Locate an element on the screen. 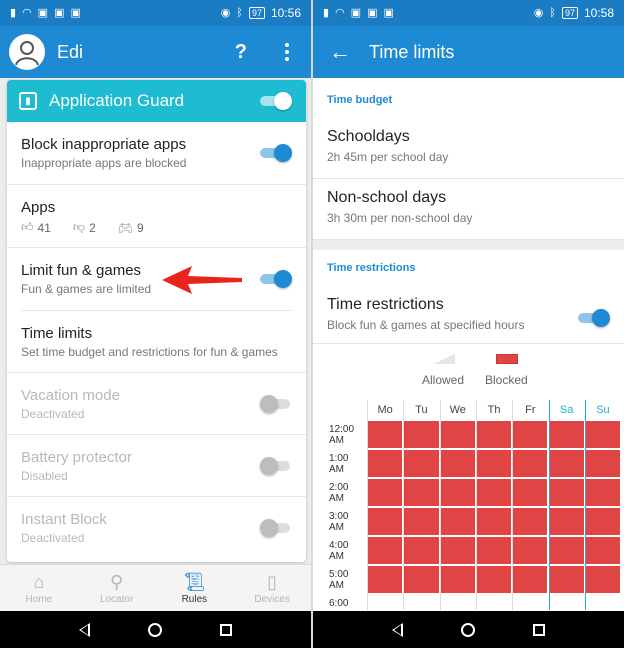  back-arrow-icon: ← is located at coordinates (341, 52).